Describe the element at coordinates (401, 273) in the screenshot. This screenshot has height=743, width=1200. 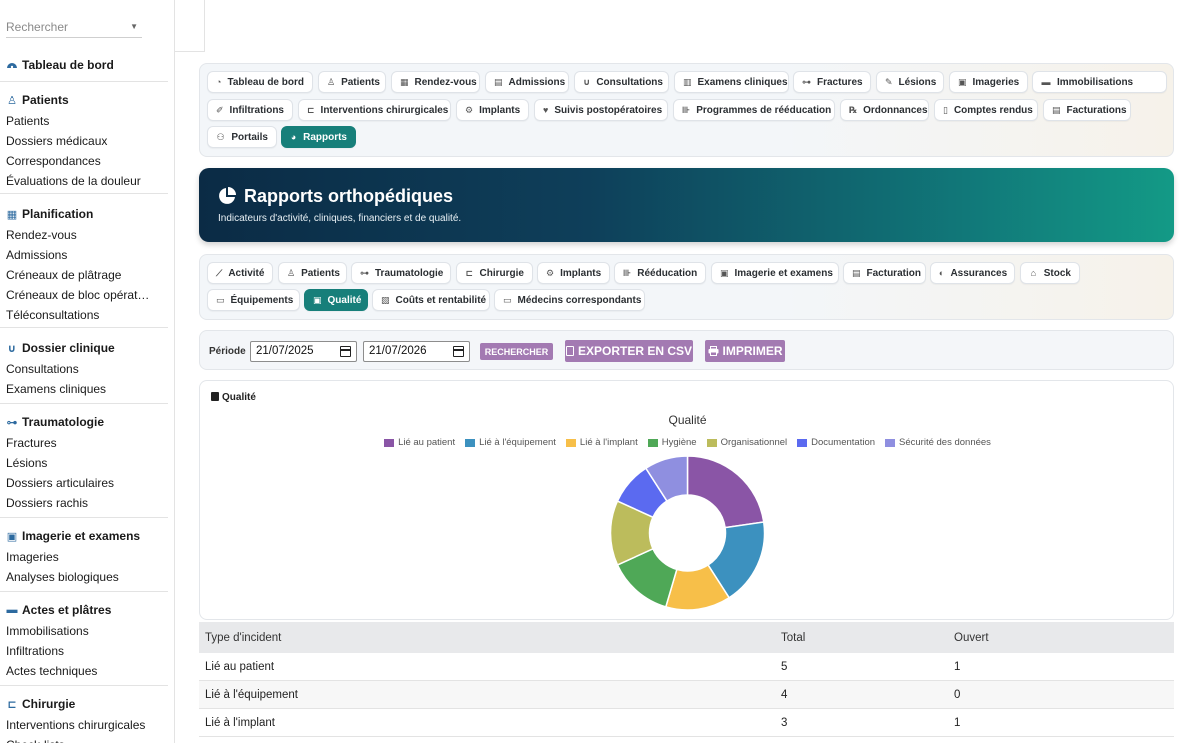
I see `tab-2: ⊶ Traumatologie` at that location.